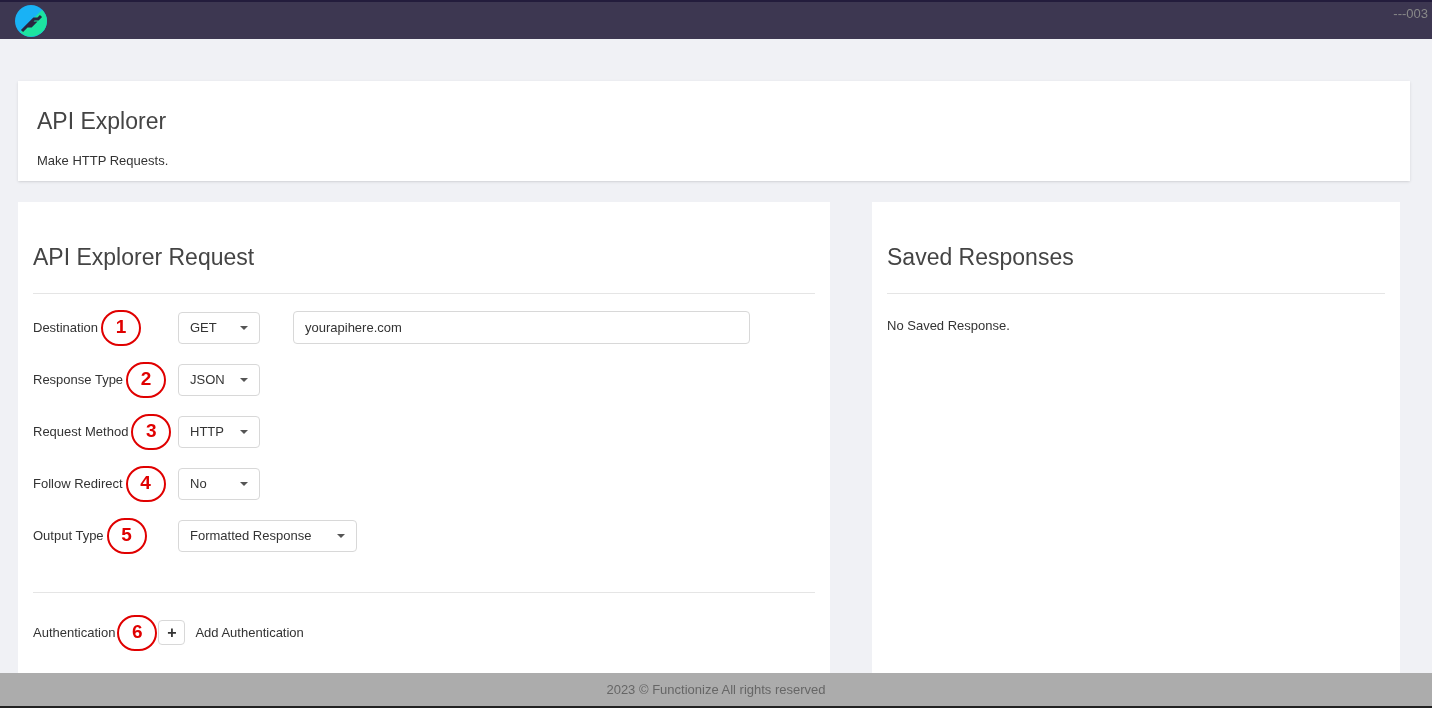 This screenshot has height=708, width=1432. I want to click on field-label: Output Type, so click(68, 535).